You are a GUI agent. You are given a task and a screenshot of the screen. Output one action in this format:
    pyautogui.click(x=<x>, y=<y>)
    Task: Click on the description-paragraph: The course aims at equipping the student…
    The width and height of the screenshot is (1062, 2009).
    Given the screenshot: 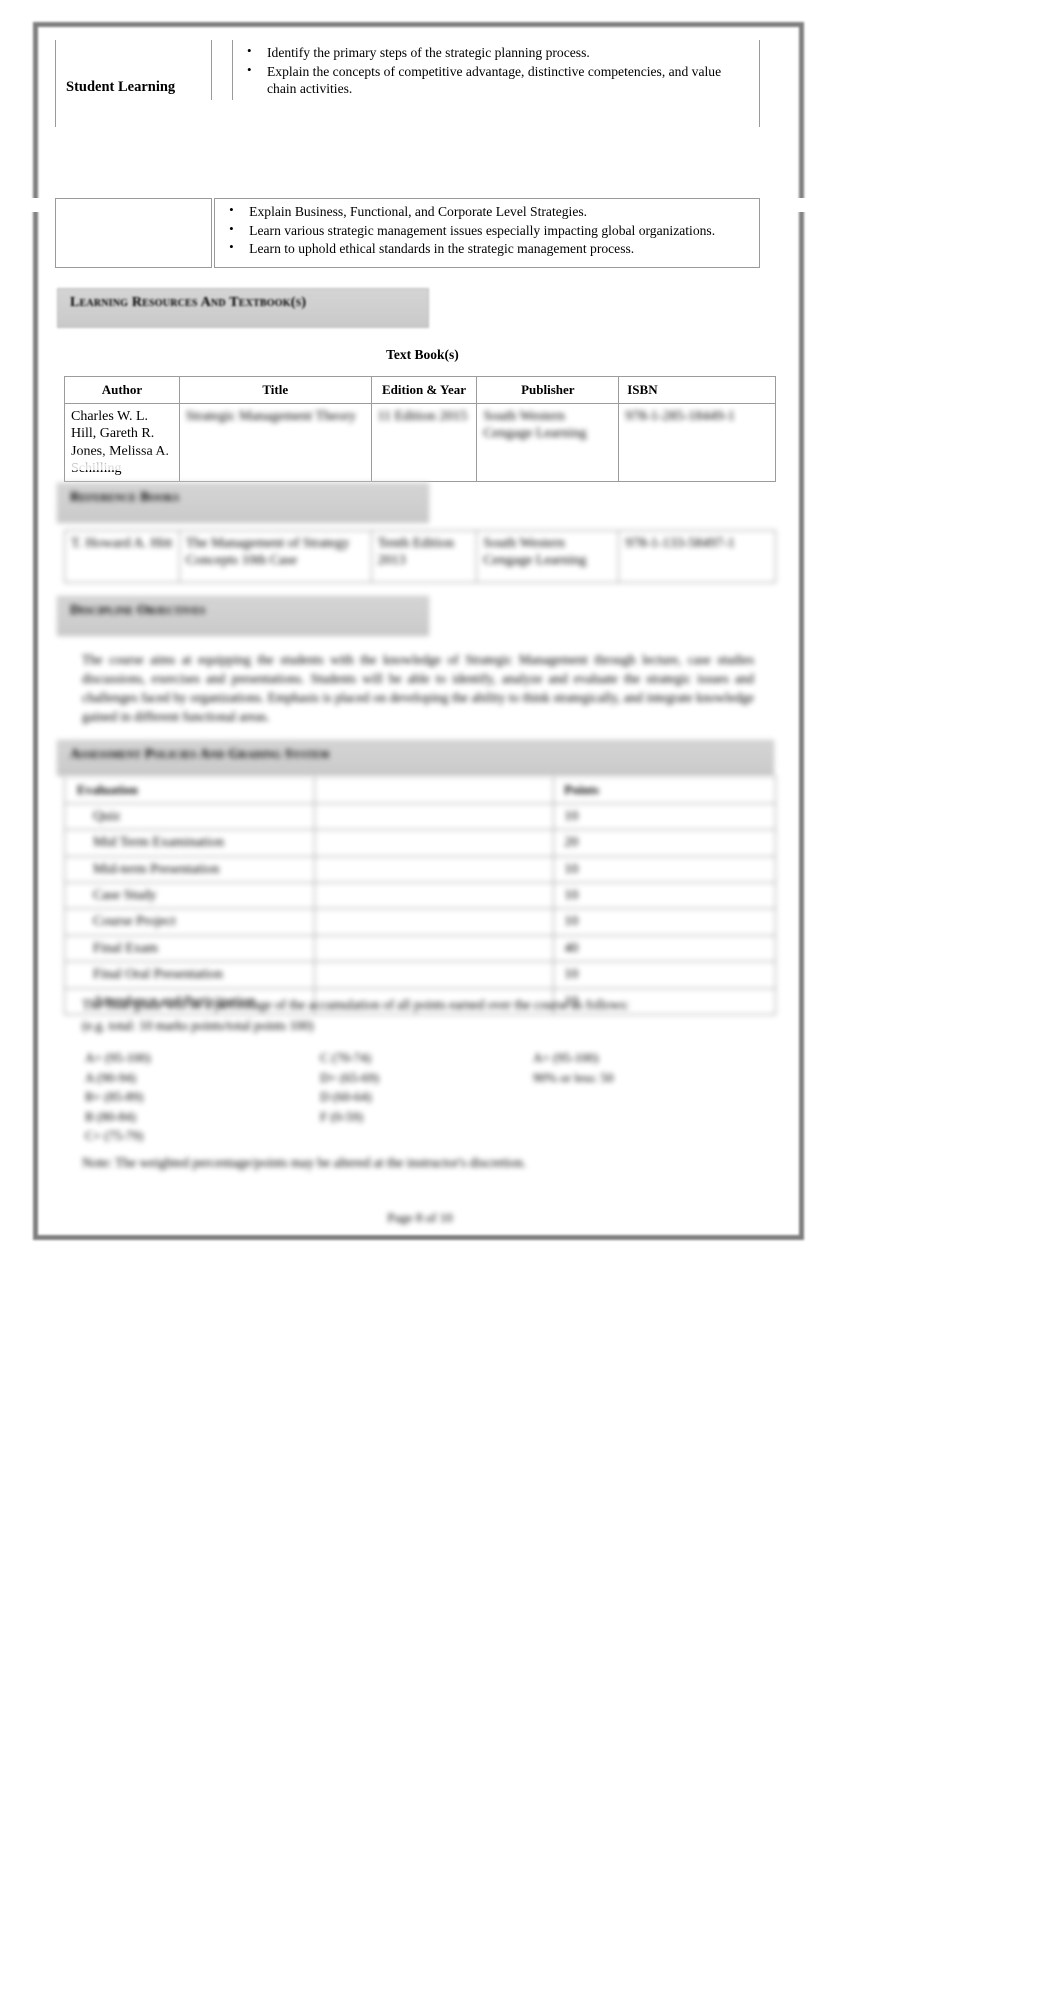 What is the action you would take?
    pyautogui.click(x=418, y=688)
    